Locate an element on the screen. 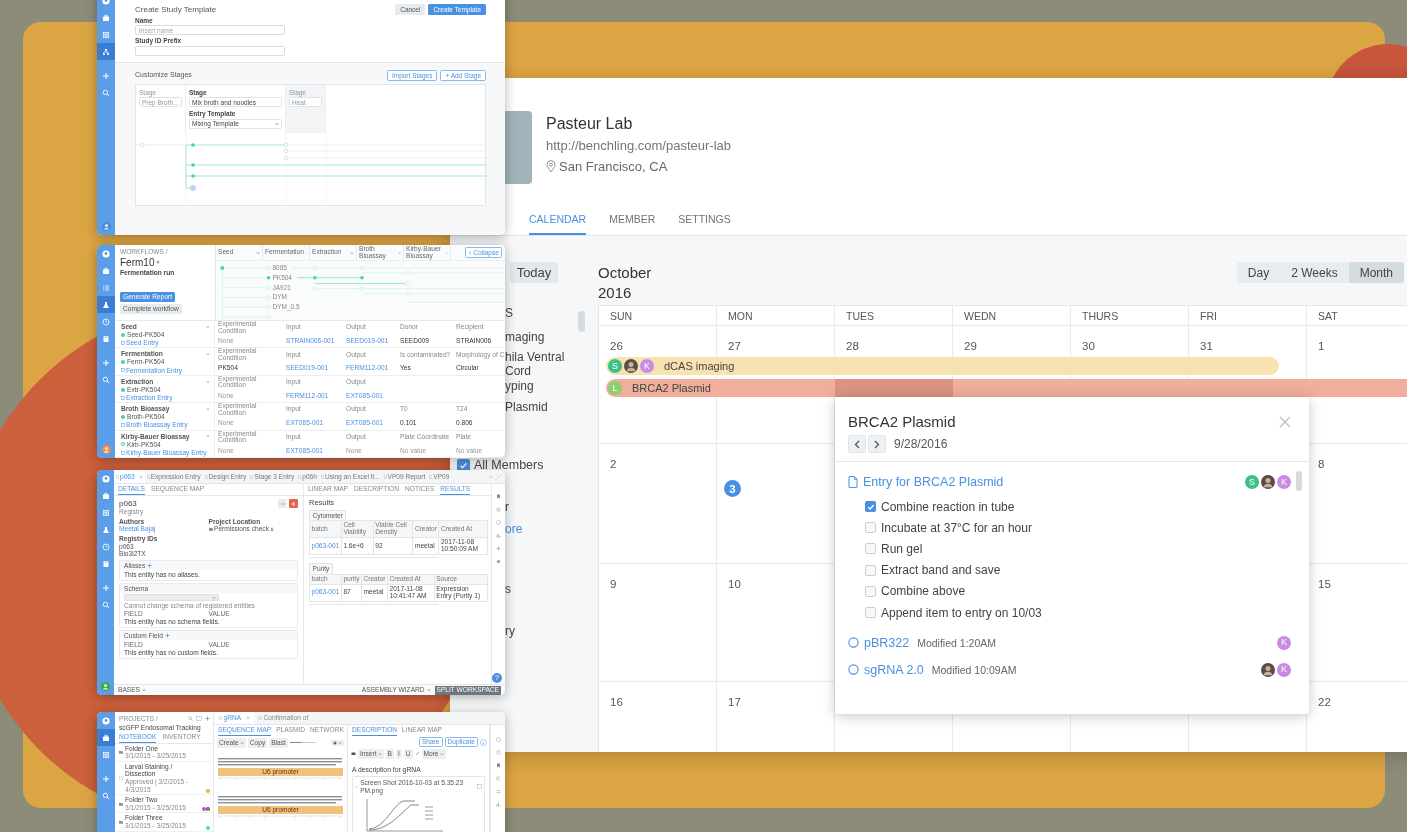 This screenshot has height=832, width=1407. show-more-link: ore is located at coordinates (514, 529).